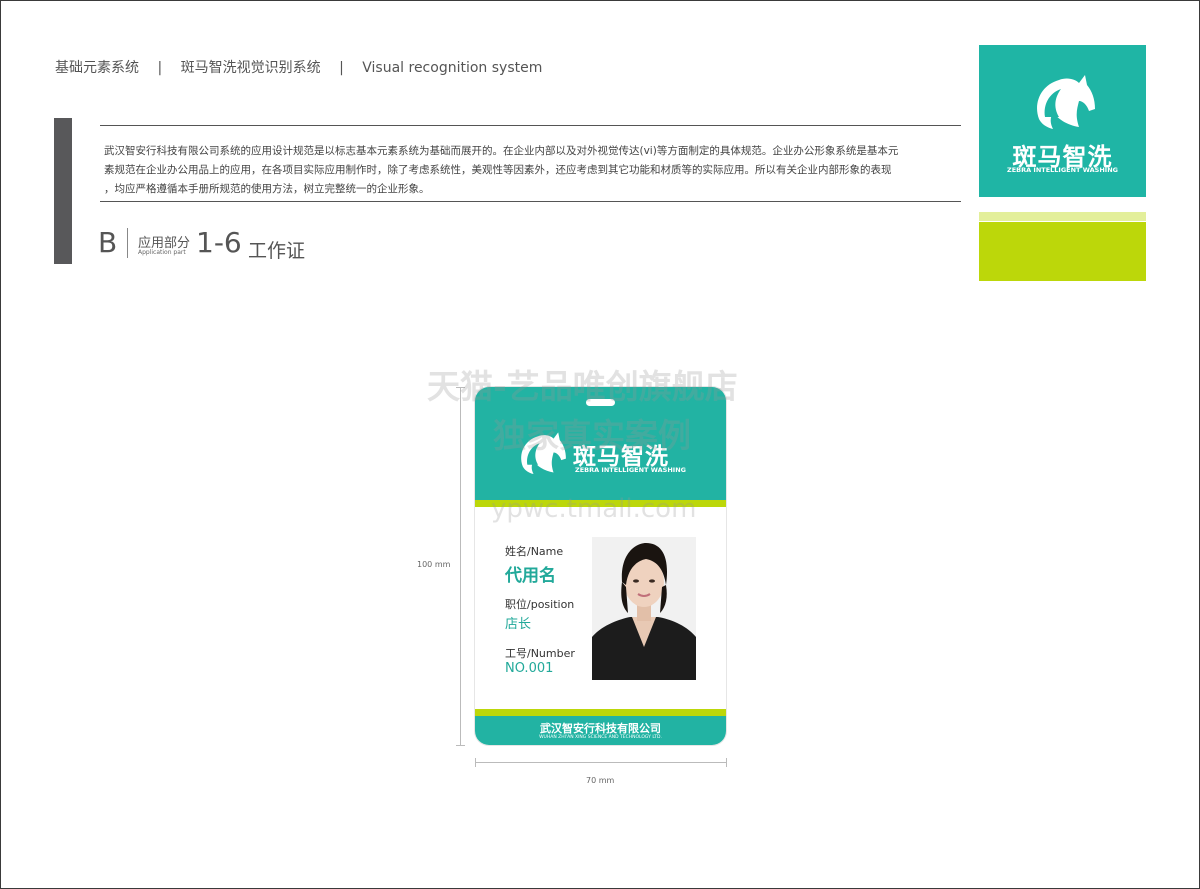 The width and height of the screenshot is (1200, 889). I want to click on color-swatch-light, so click(1062, 216).